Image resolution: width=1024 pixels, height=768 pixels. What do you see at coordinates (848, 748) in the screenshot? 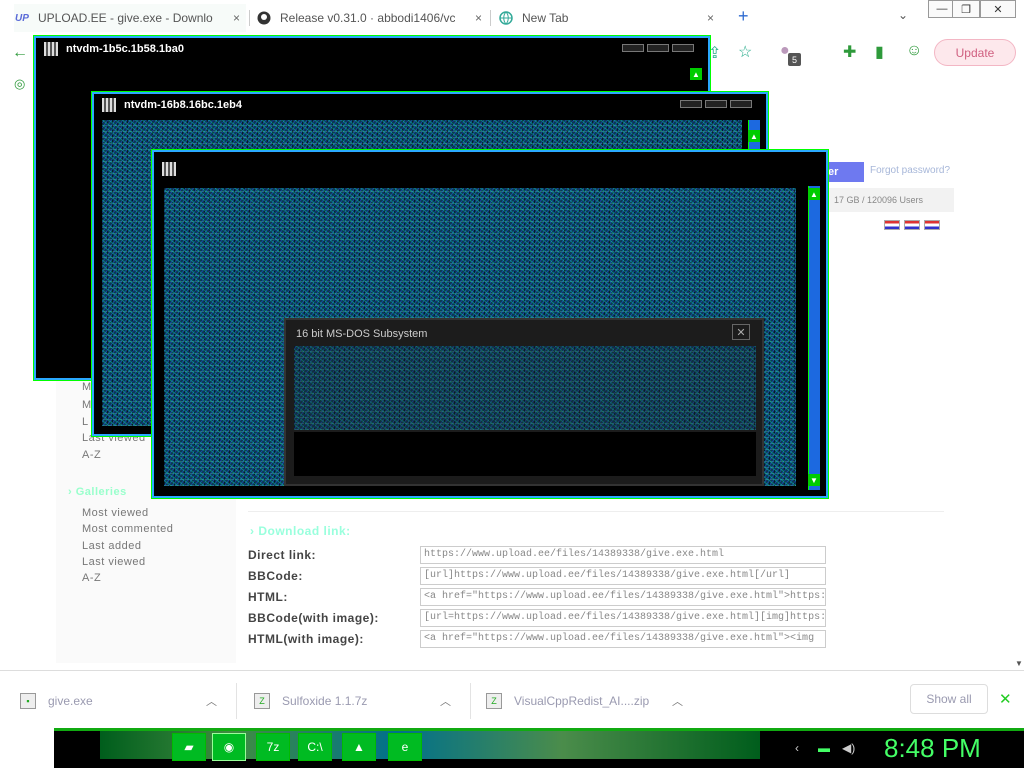
I see `volume-icon: ◀)` at bounding box center [848, 748].